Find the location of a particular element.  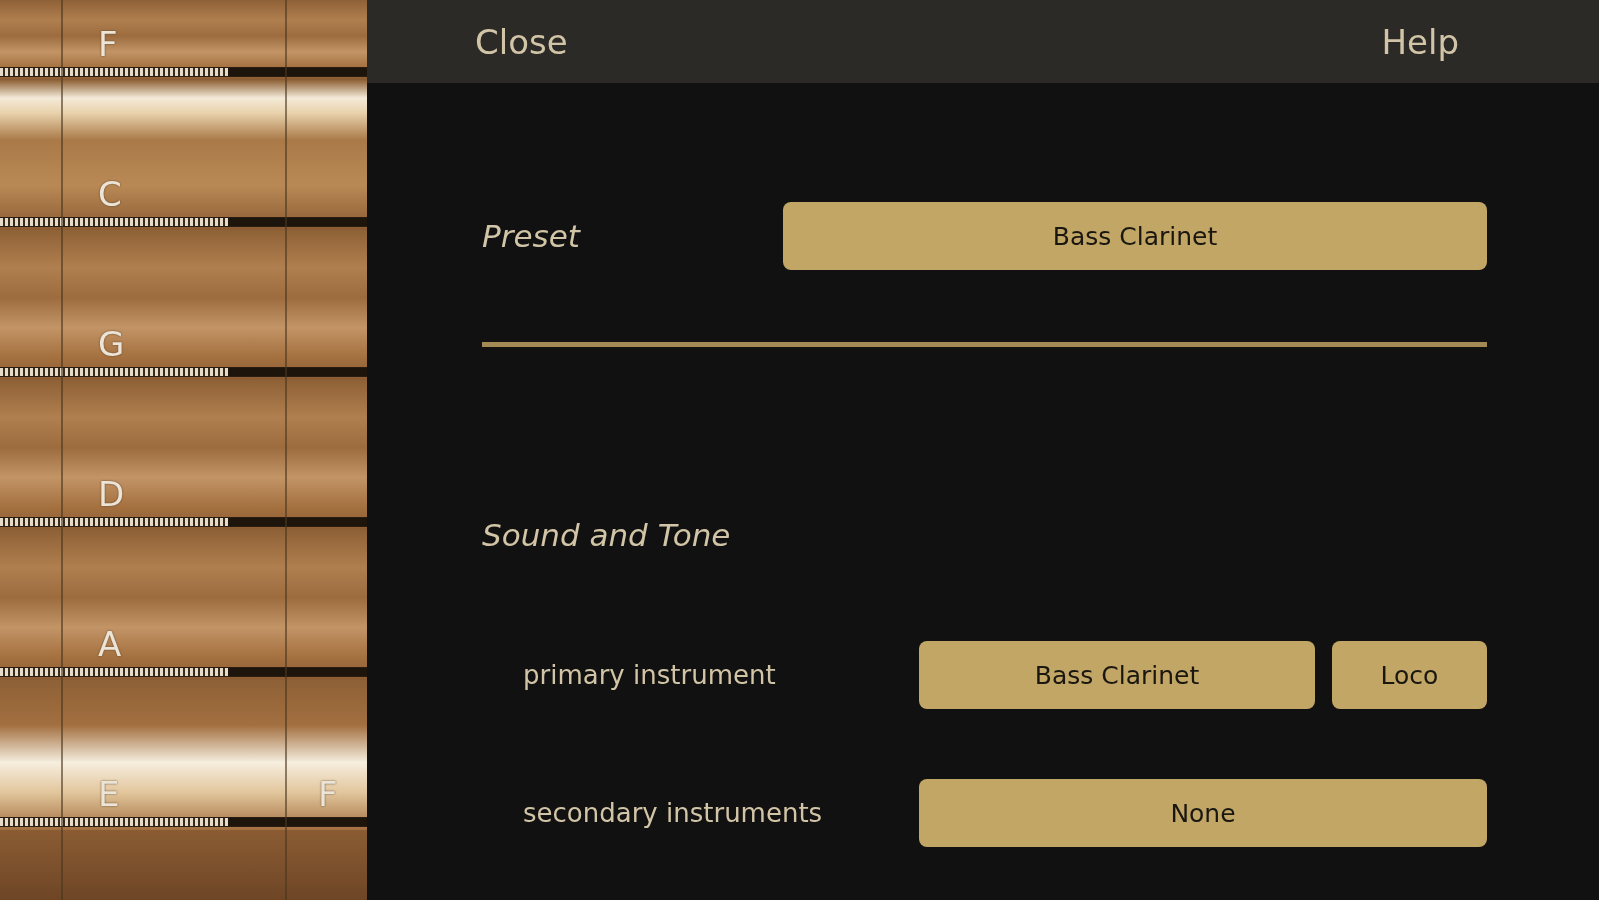

note-label: G is located at coordinates (111, 344).